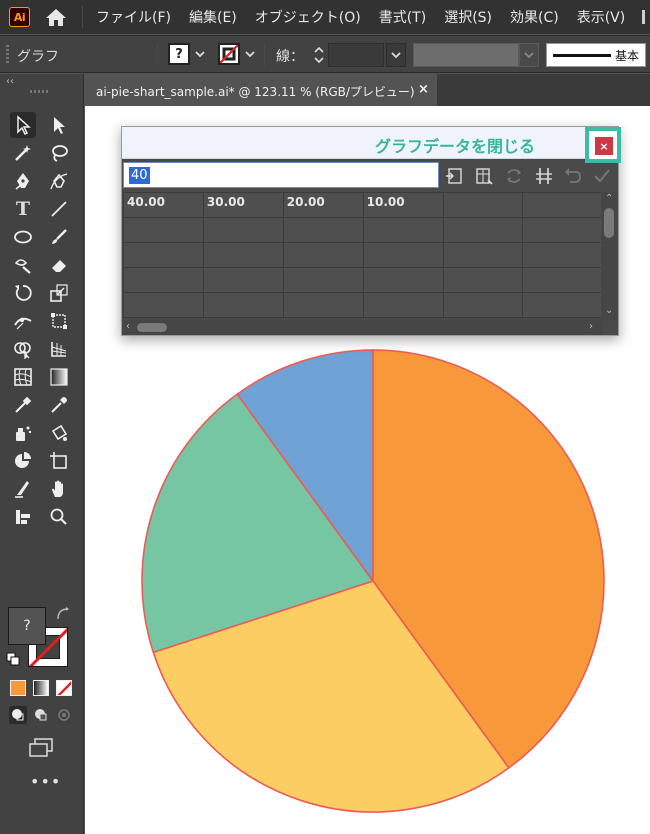  Describe the element at coordinates (23, 377) in the screenshot. I see `mesh-tool-icon` at that location.